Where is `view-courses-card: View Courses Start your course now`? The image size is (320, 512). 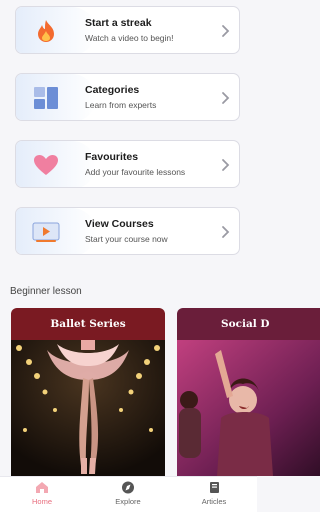
view-courses-card: View Courses Start your course now is located at coordinates (127, 231).